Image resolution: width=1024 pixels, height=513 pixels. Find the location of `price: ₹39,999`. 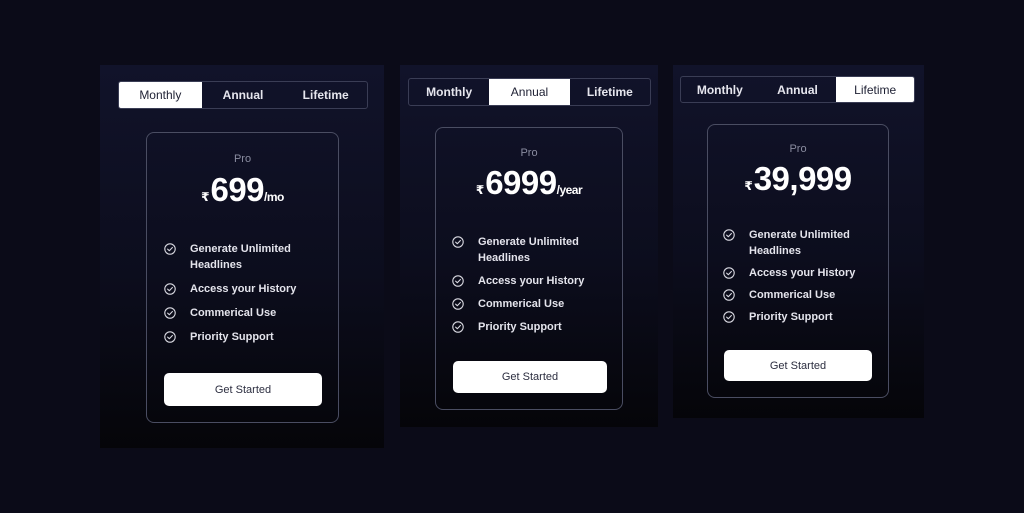

price: ₹39,999 is located at coordinates (798, 179).